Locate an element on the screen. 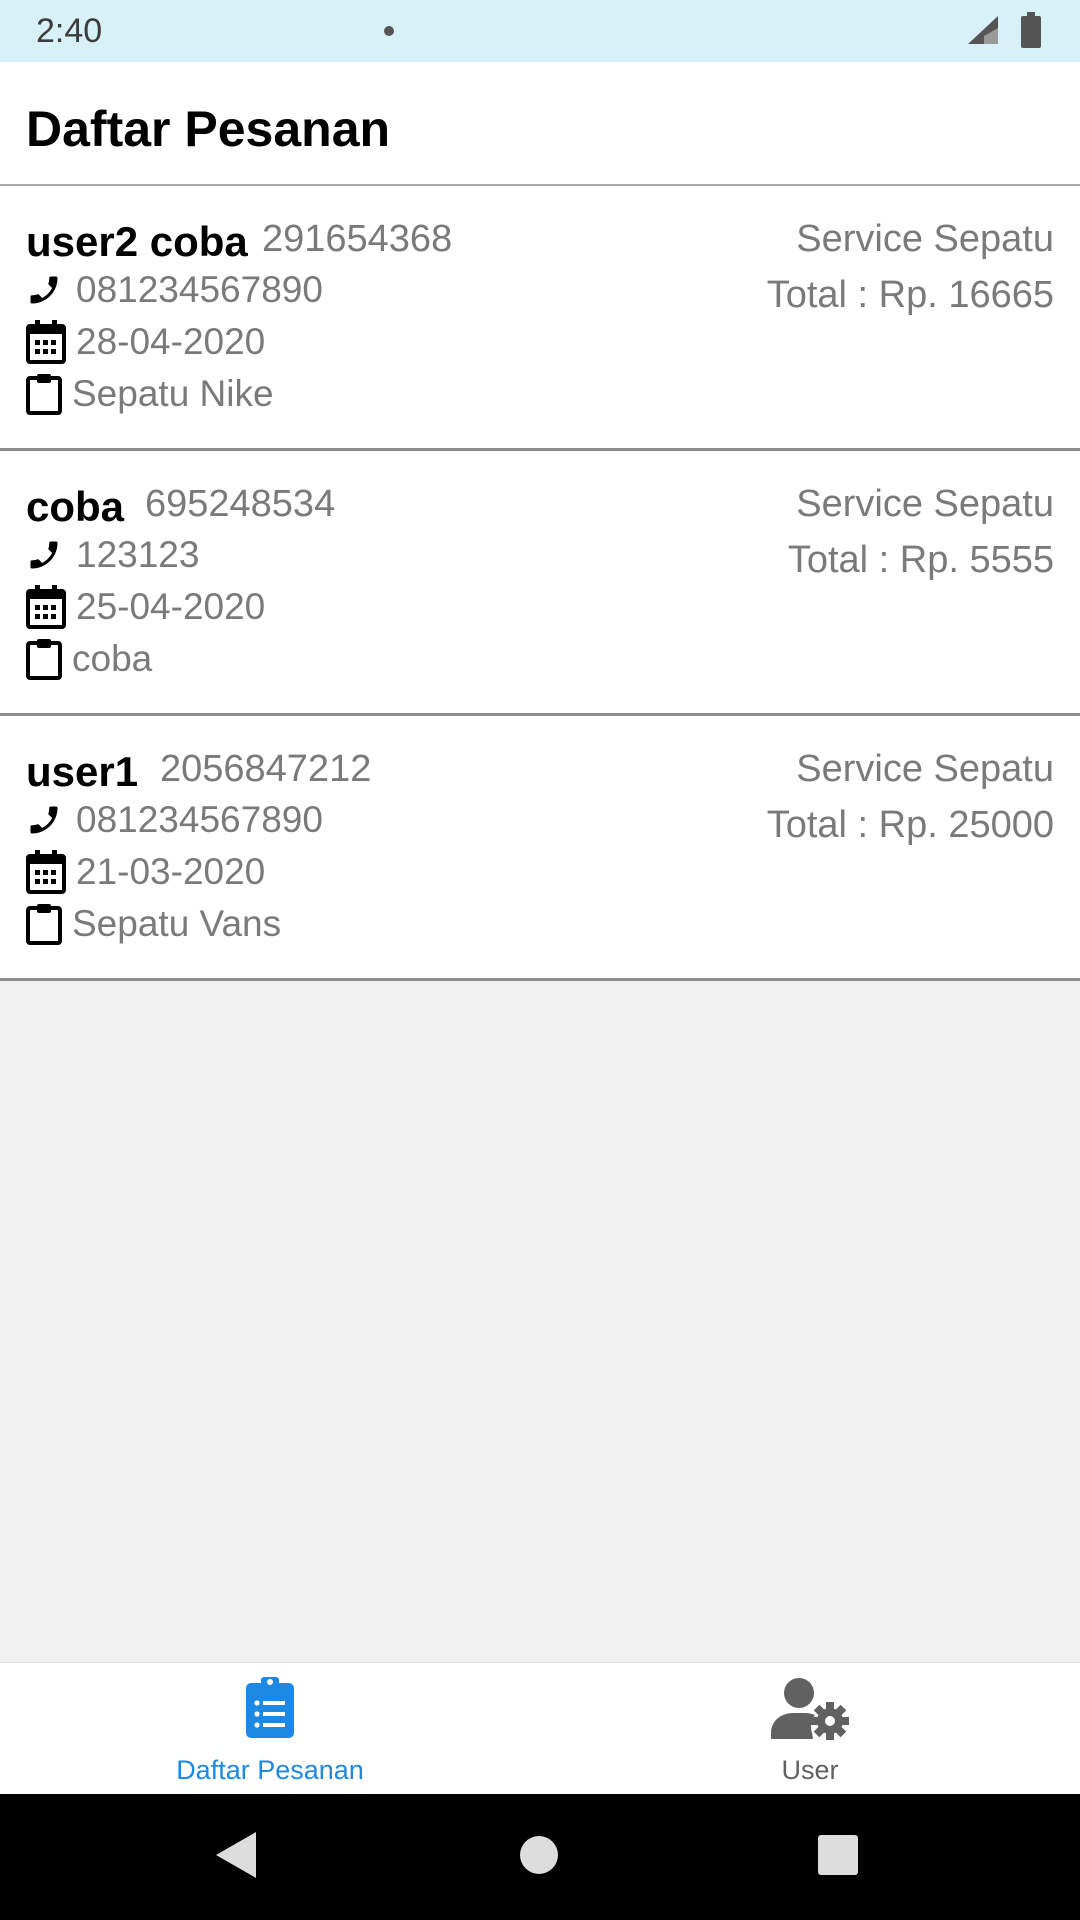 The width and height of the screenshot is (1080, 1920). signal-icon is located at coordinates (983, 32).